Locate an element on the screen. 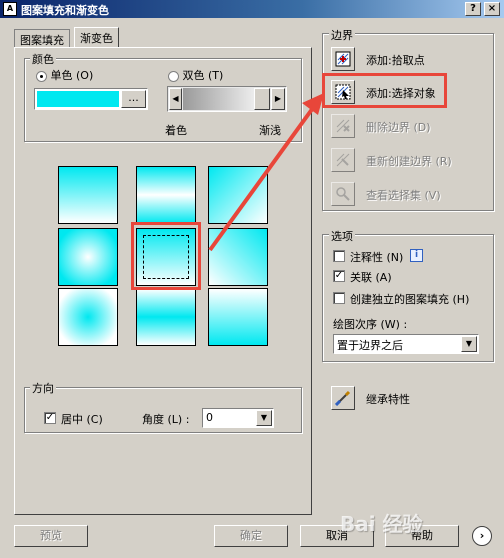 The image size is (504, 558). close-icon: × is located at coordinates (492, 9).